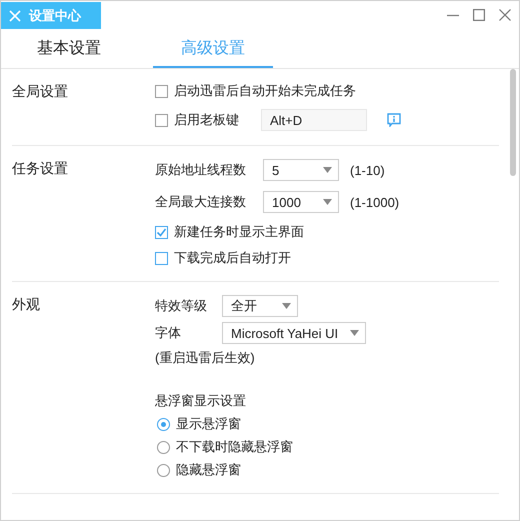 The image size is (520, 521). Describe the element at coordinates (479, 15) in the screenshot. I see `maximize-icon` at that location.